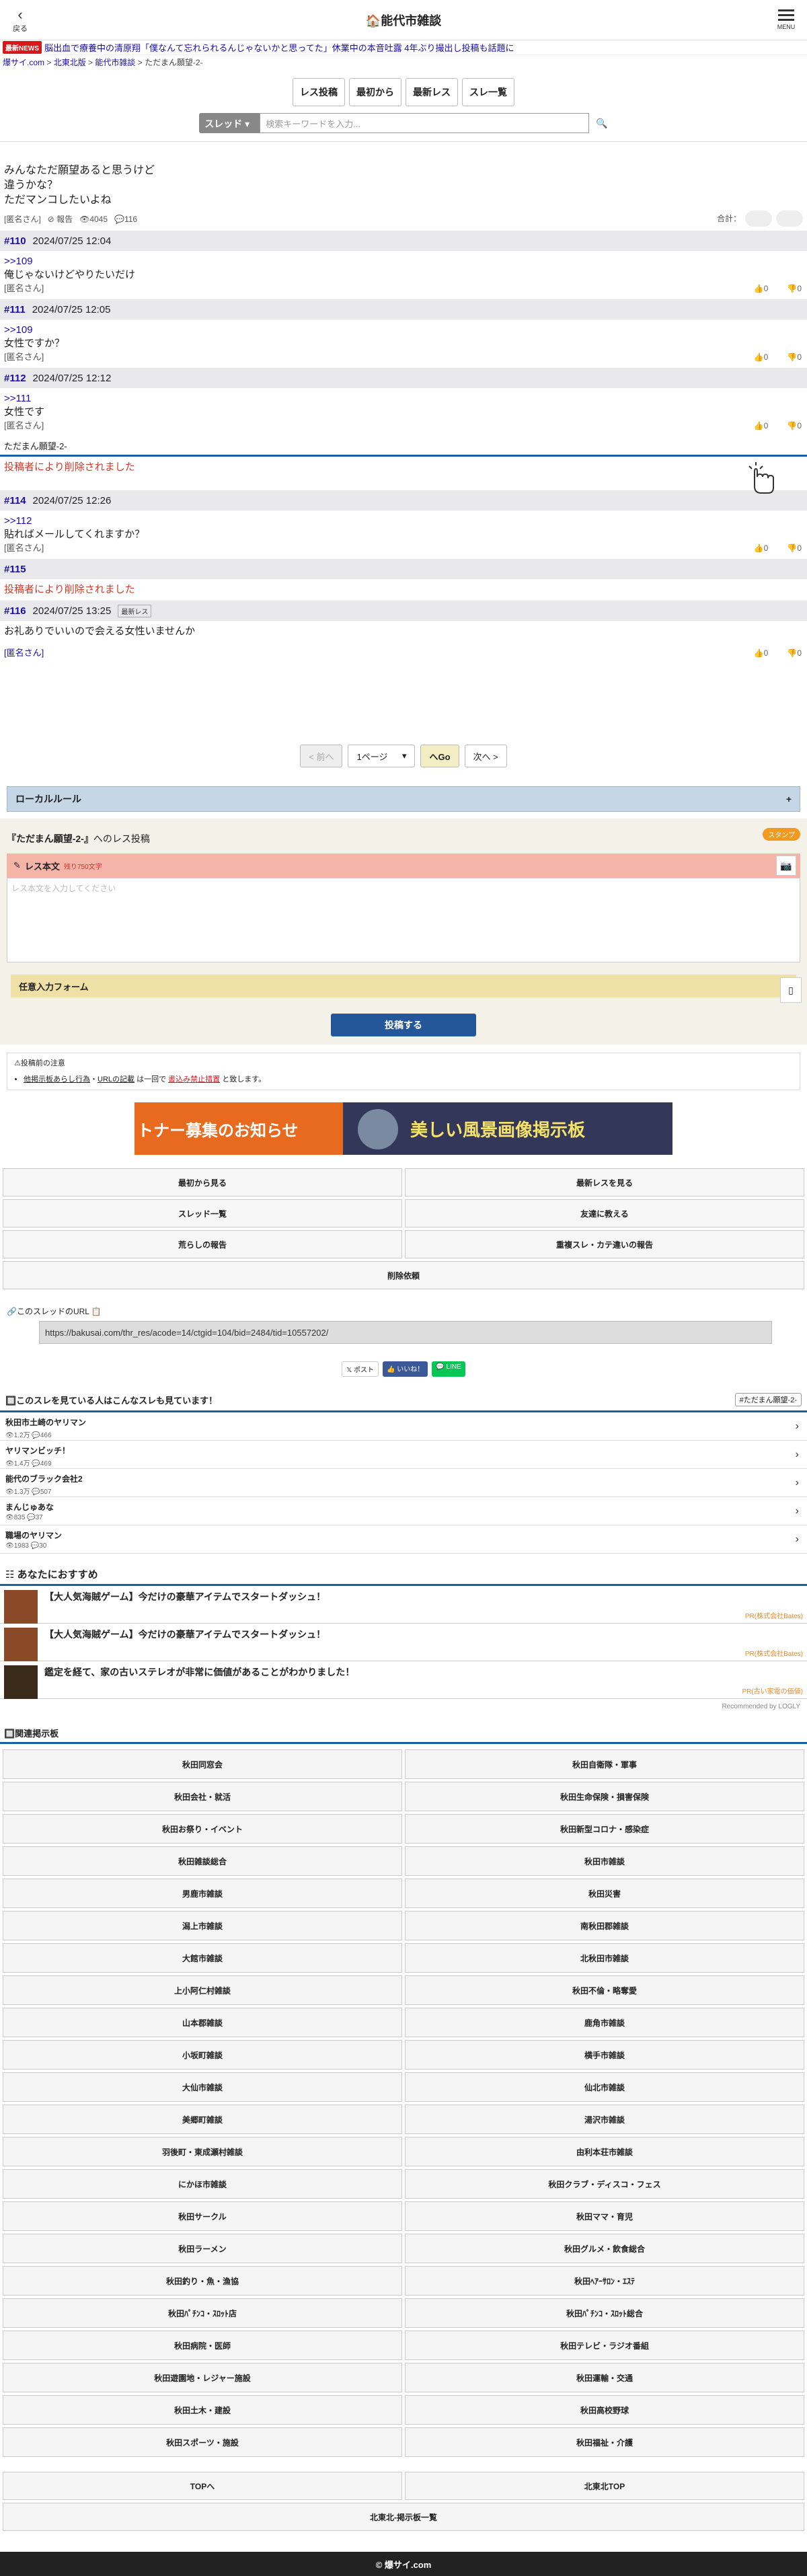 This screenshot has width=807, height=2576. I want to click on board-link: 羽後町・東成瀬村雑談, so click(202, 2151).